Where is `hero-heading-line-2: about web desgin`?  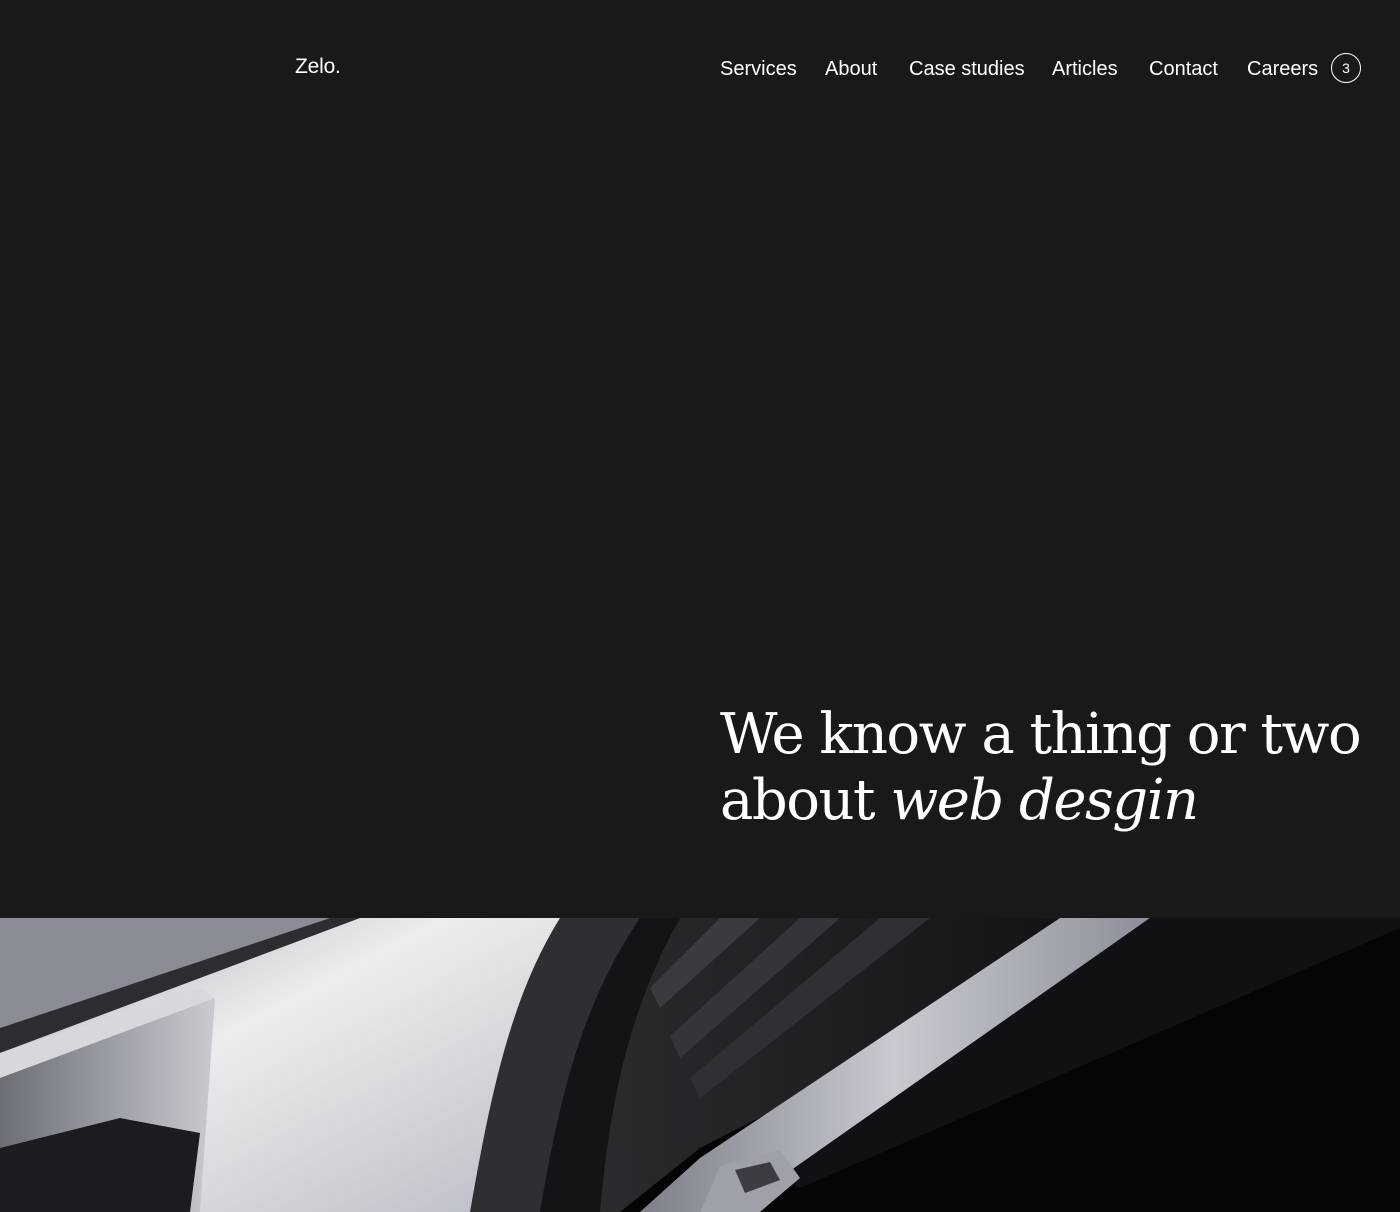
hero-heading-line-2: about web desgin is located at coordinates (1040, 801).